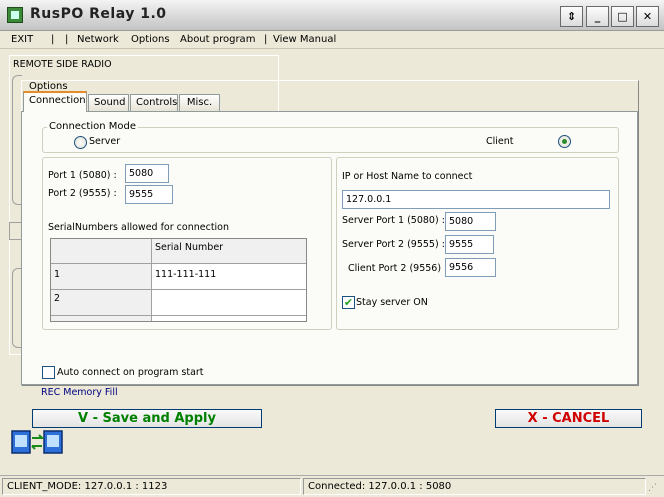  Describe the element at coordinates (48, 372) in the screenshot. I see `auto-connect-checkbox` at that location.